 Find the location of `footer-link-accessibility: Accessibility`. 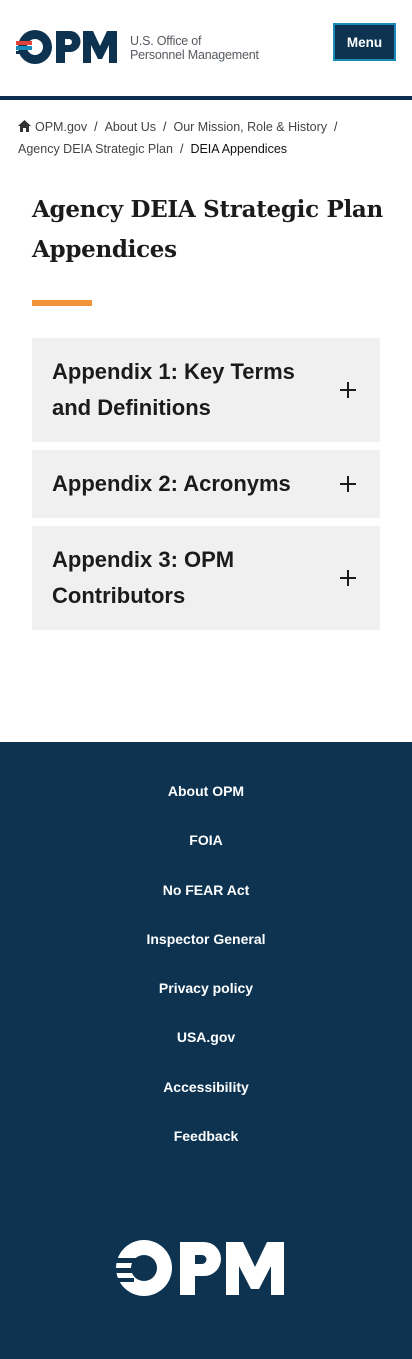

footer-link-accessibility: Accessibility is located at coordinates (206, 1100).